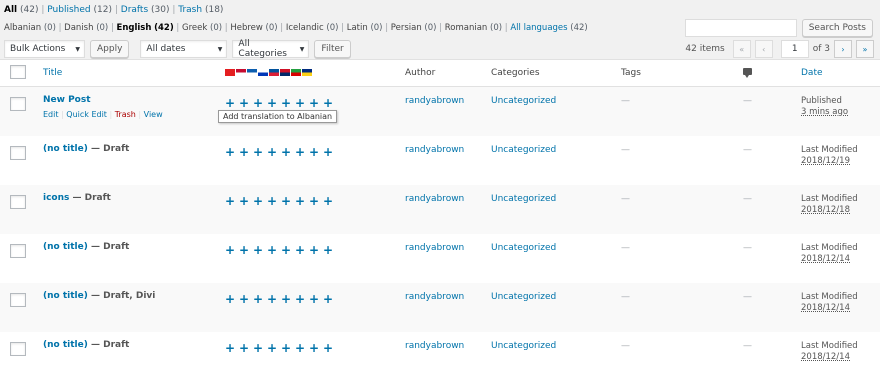  What do you see at coordinates (125, 114) in the screenshot?
I see `trash-link: Trash` at bounding box center [125, 114].